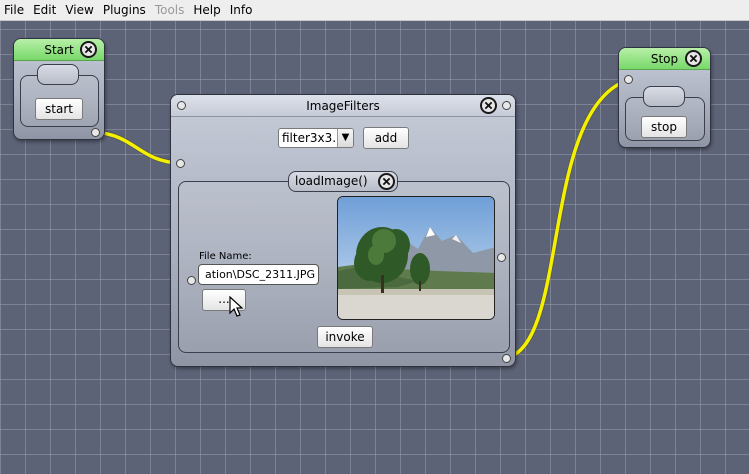  Describe the element at coordinates (169, 9) in the screenshot. I see `menu-tools: Tools` at that location.